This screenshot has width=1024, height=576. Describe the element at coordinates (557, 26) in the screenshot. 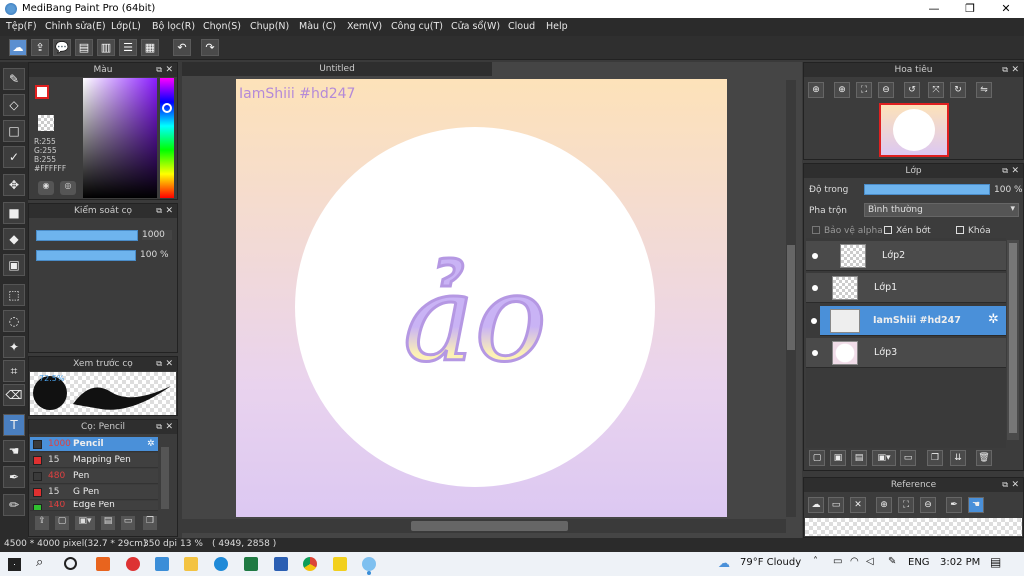

I see `menu-help: Help` at that location.